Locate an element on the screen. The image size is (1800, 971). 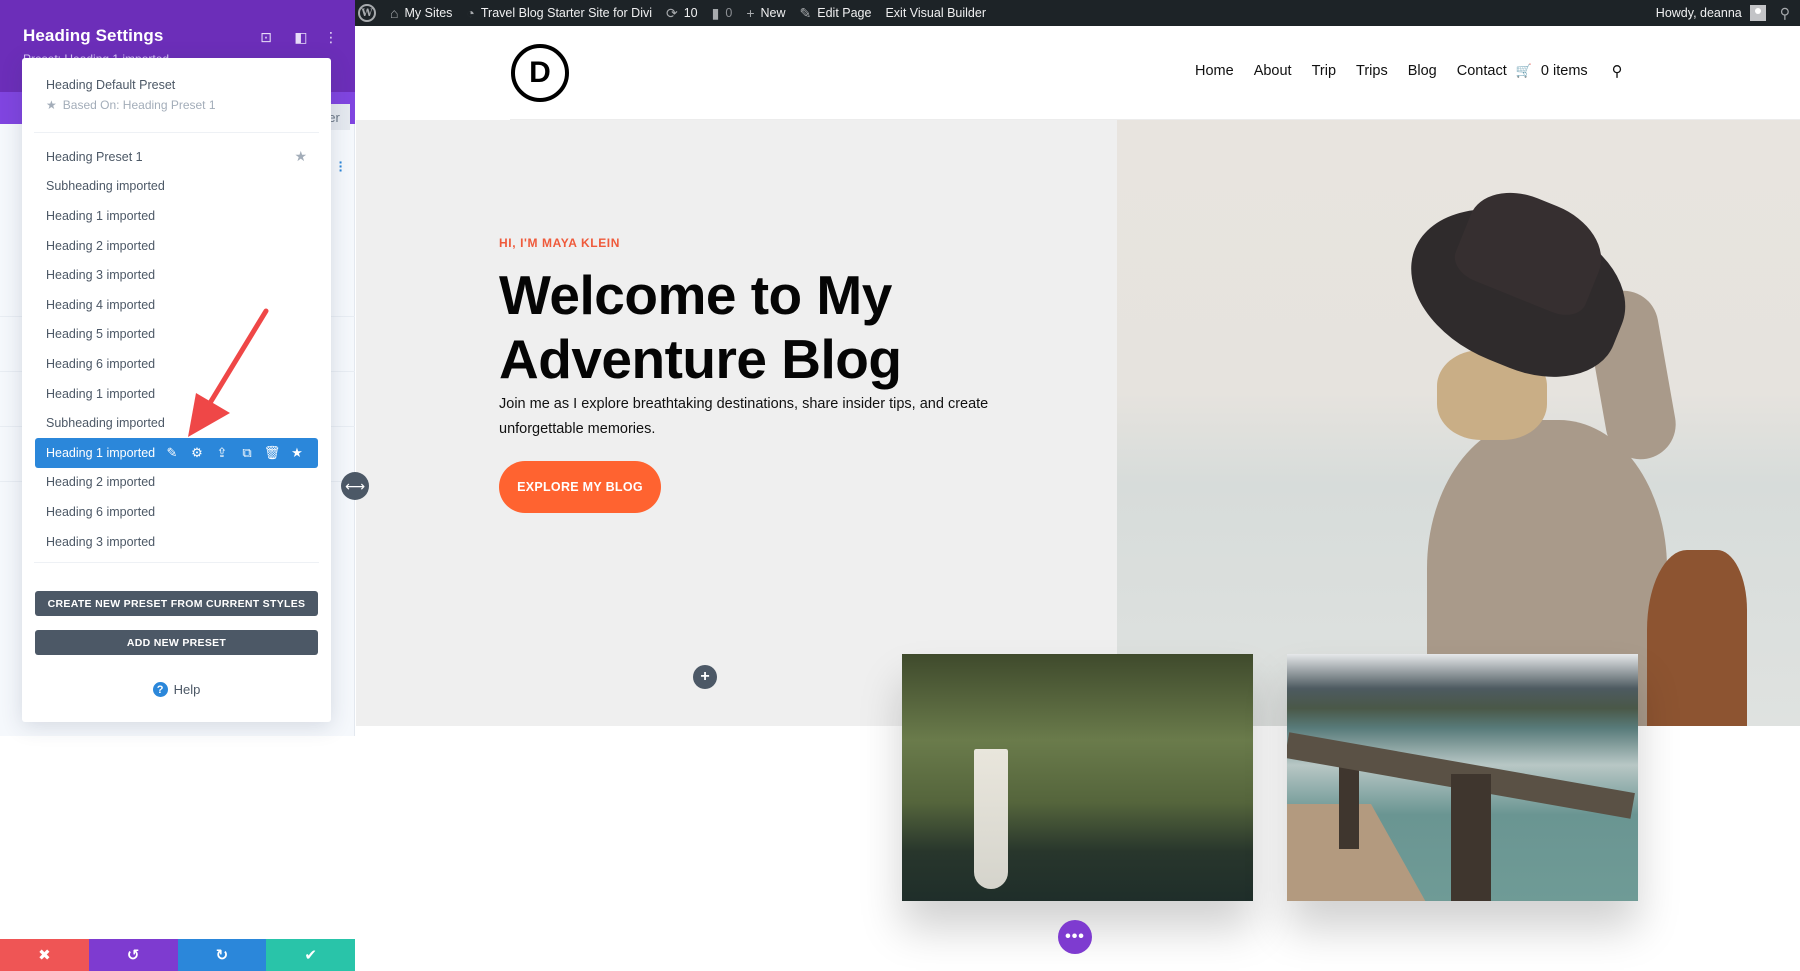
site-logo: D is located at coordinates (540, 73).